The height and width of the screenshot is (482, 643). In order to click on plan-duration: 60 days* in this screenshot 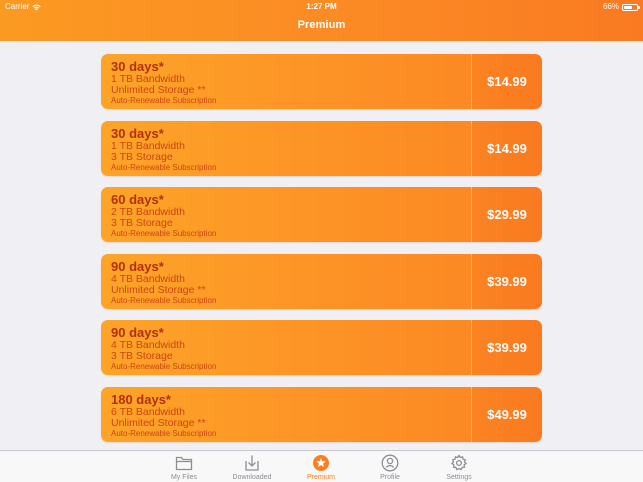, I will do `click(137, 199)`.